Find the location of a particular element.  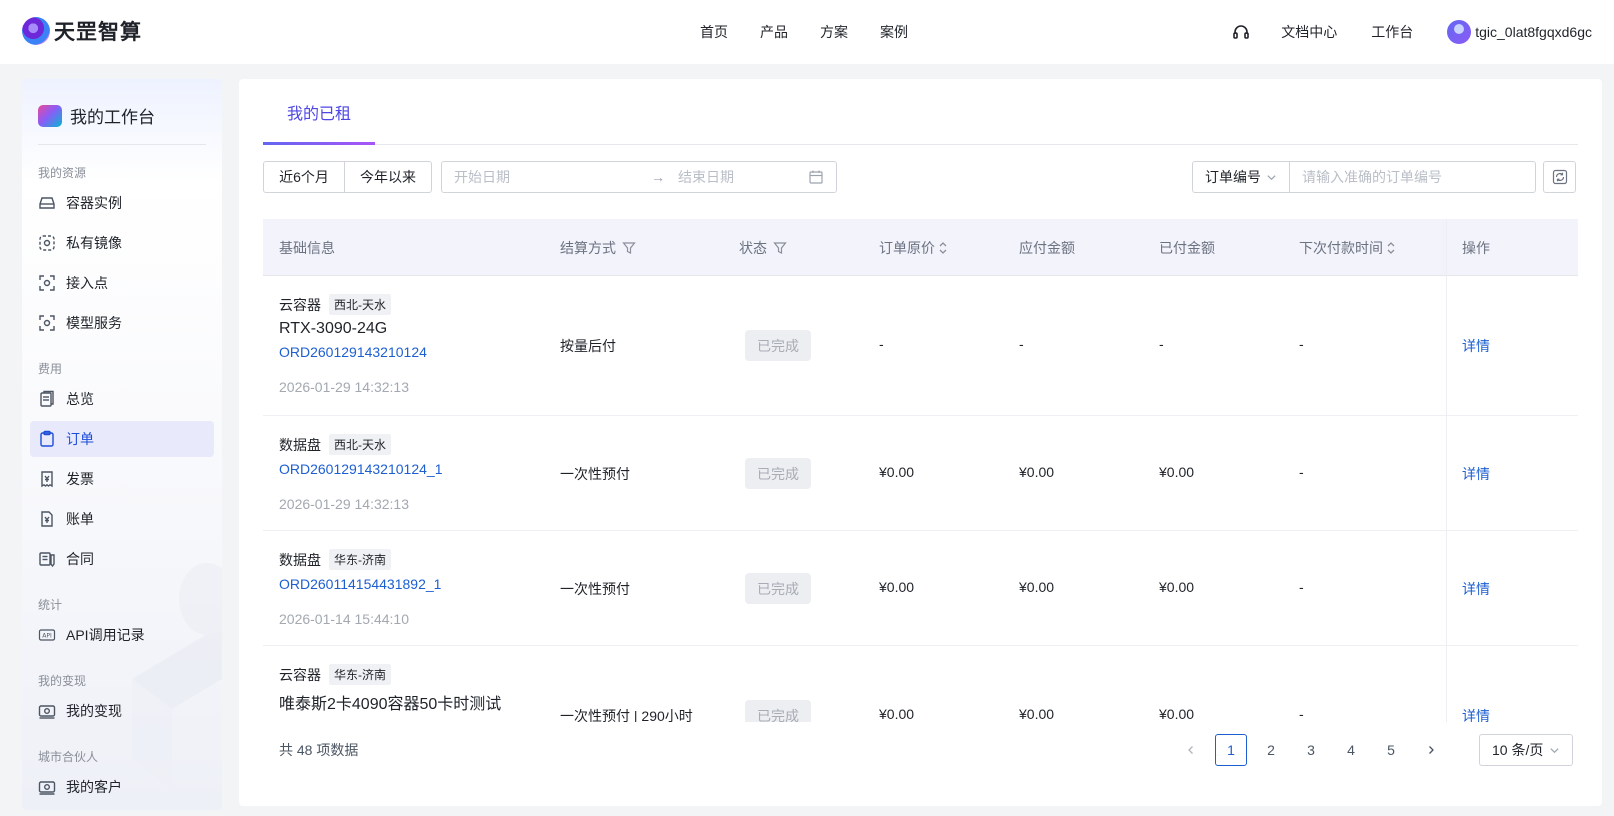

sidebar-title: 我的工作台 is located at coordinates (112, 117).